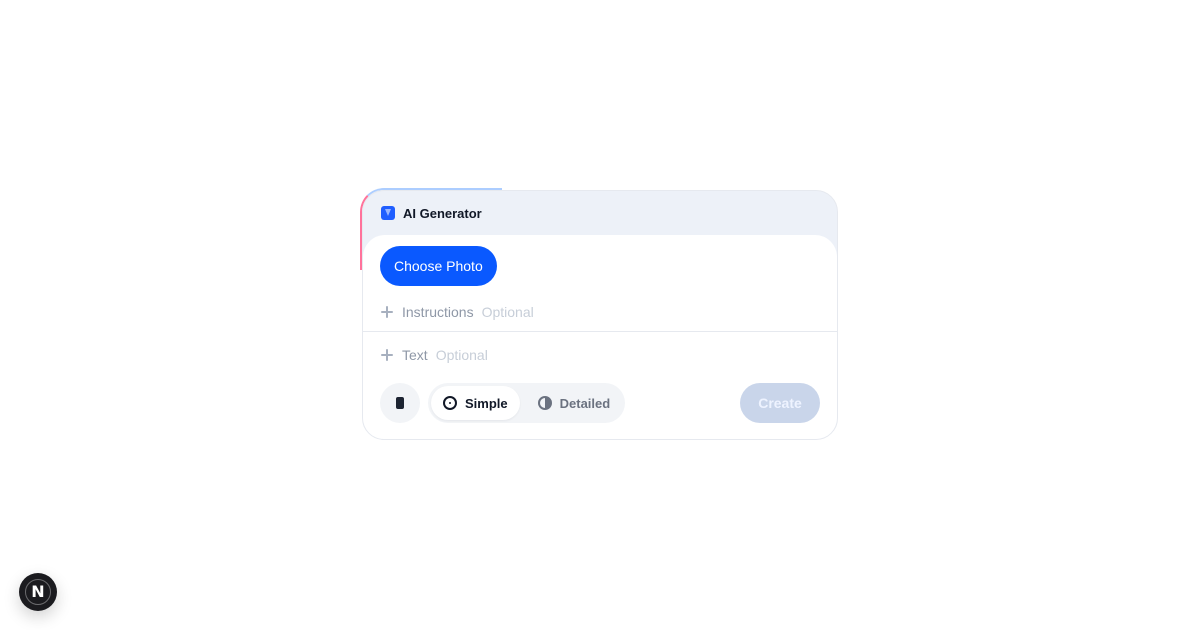  What do you see at coordinates (388, 213) in the screenshot?
I see `brand-logo-icon` at bounding box center [388, 213].